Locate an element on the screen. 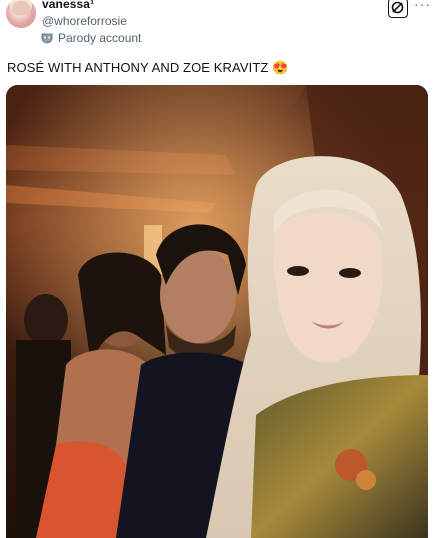  handle: @whoreforrosie is located at coordinates (84, 21).